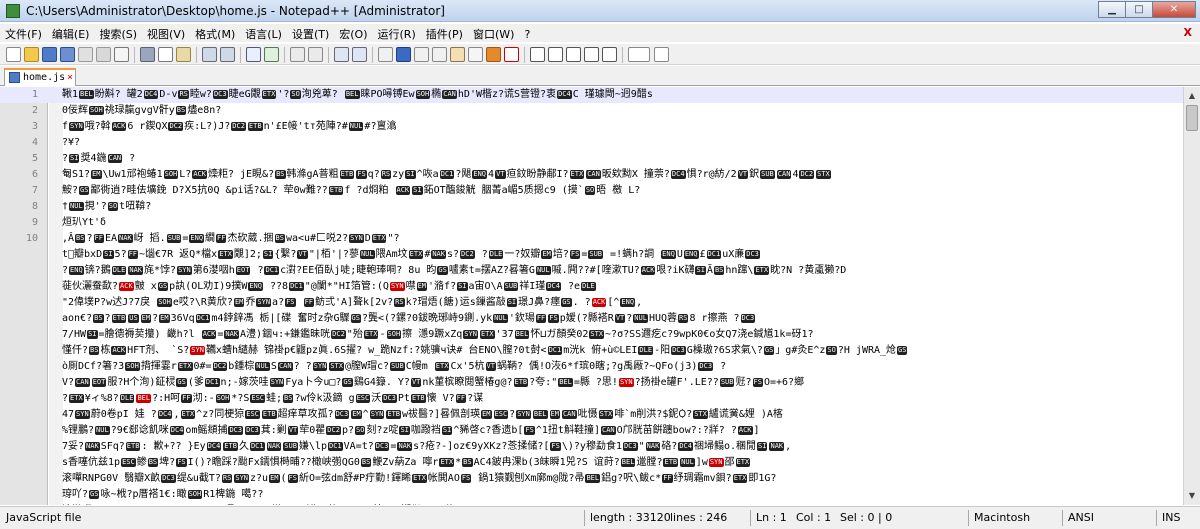 This screenshot has width=1200, height=529. What do you see at coordinates (183, 54) in the screenshot?
I see `paste-icon` at bounding box center [183, 54].